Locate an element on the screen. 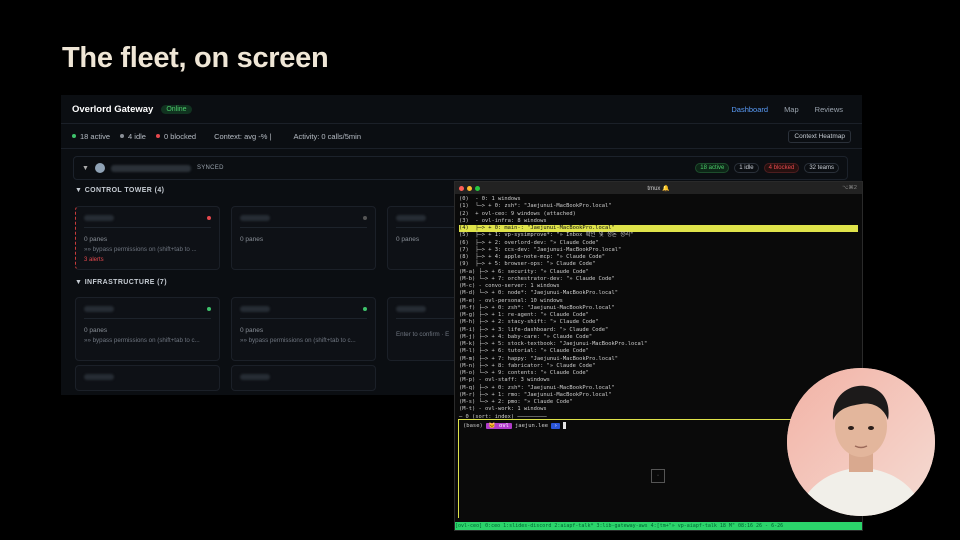 The height and width of the screenshot is (540, 960). card-alerts: 3 alerts is located at coordinates (94, 260).